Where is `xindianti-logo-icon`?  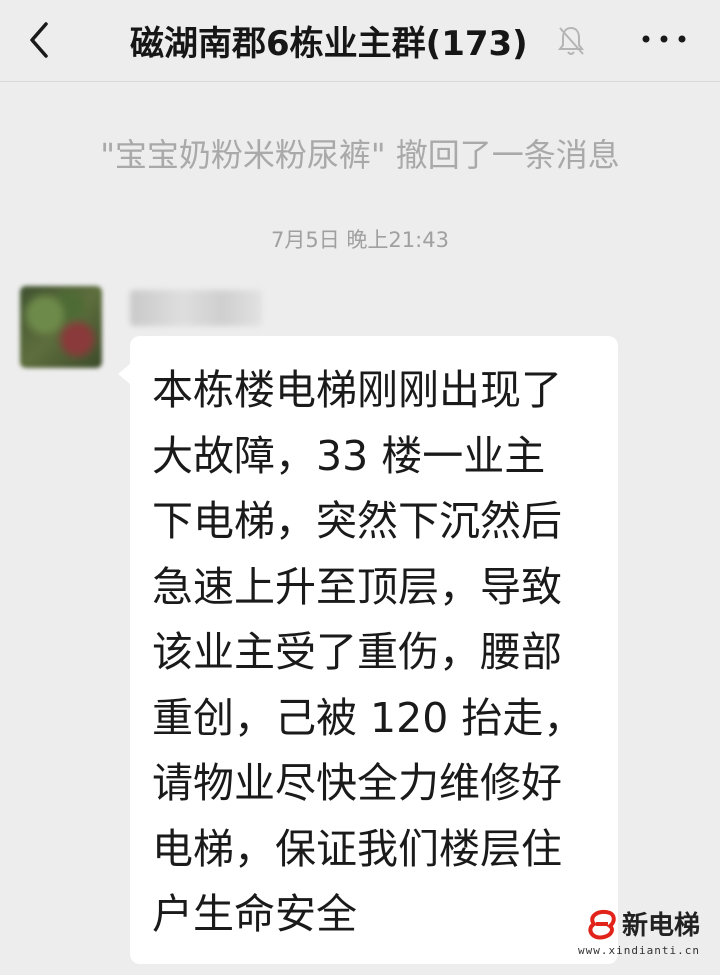
xindianti-logo-icon is located at coordinates (602, 924).